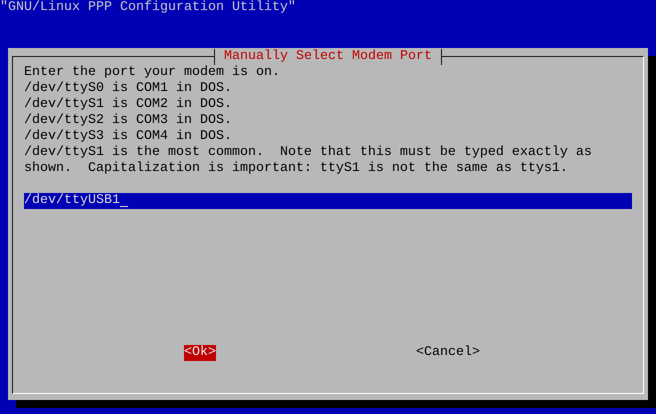  Describe the element at coordinates (296, 169) in the screenshot. I see `message-line: shown. Capitalization is important: ttyS1 is not the same as ttys1.` at that location.